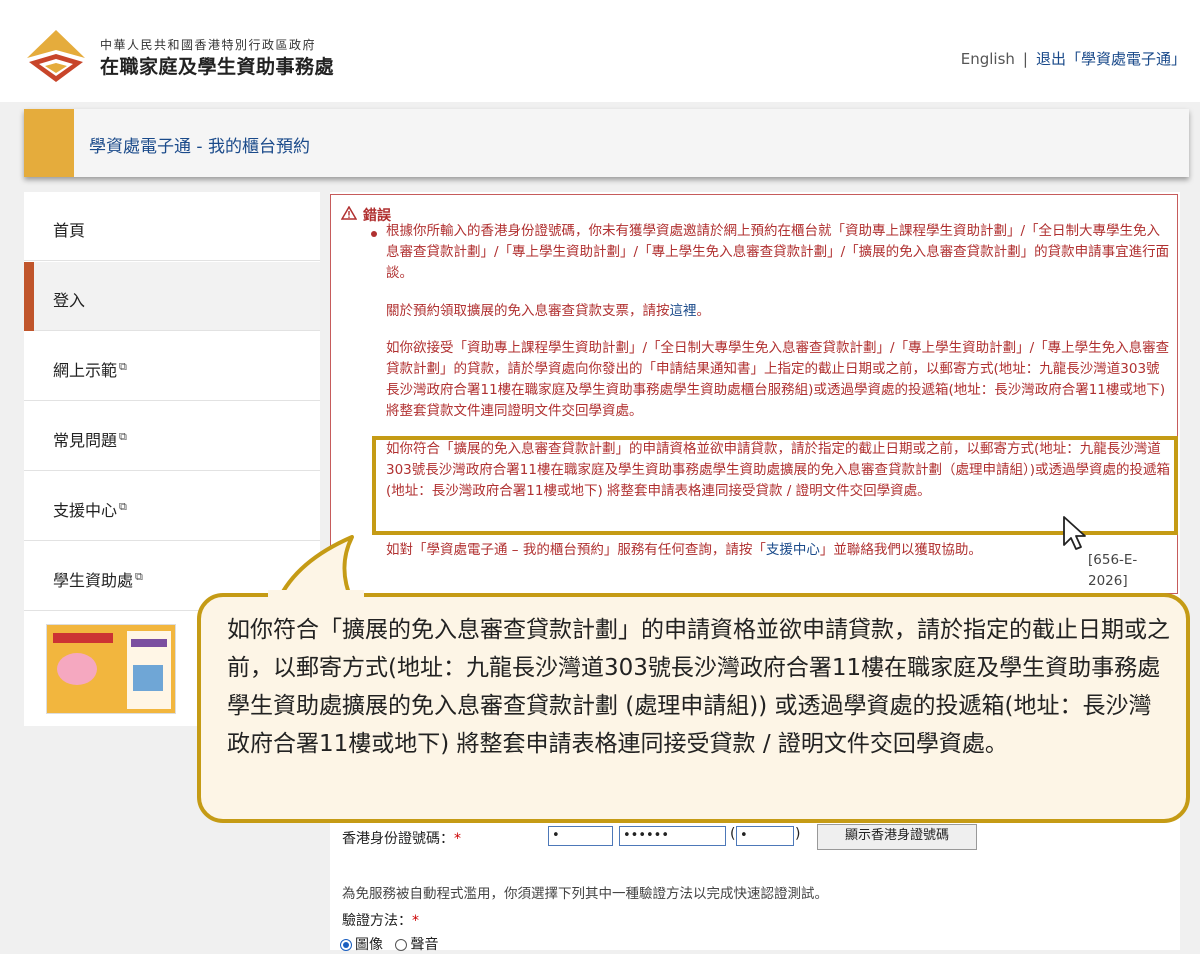 Image resolution: width=1200 pixels, height=954 pixels. Describe the element at coordinates (83, 638) in the screenshot. I see `banner-heading-shape` at that location.